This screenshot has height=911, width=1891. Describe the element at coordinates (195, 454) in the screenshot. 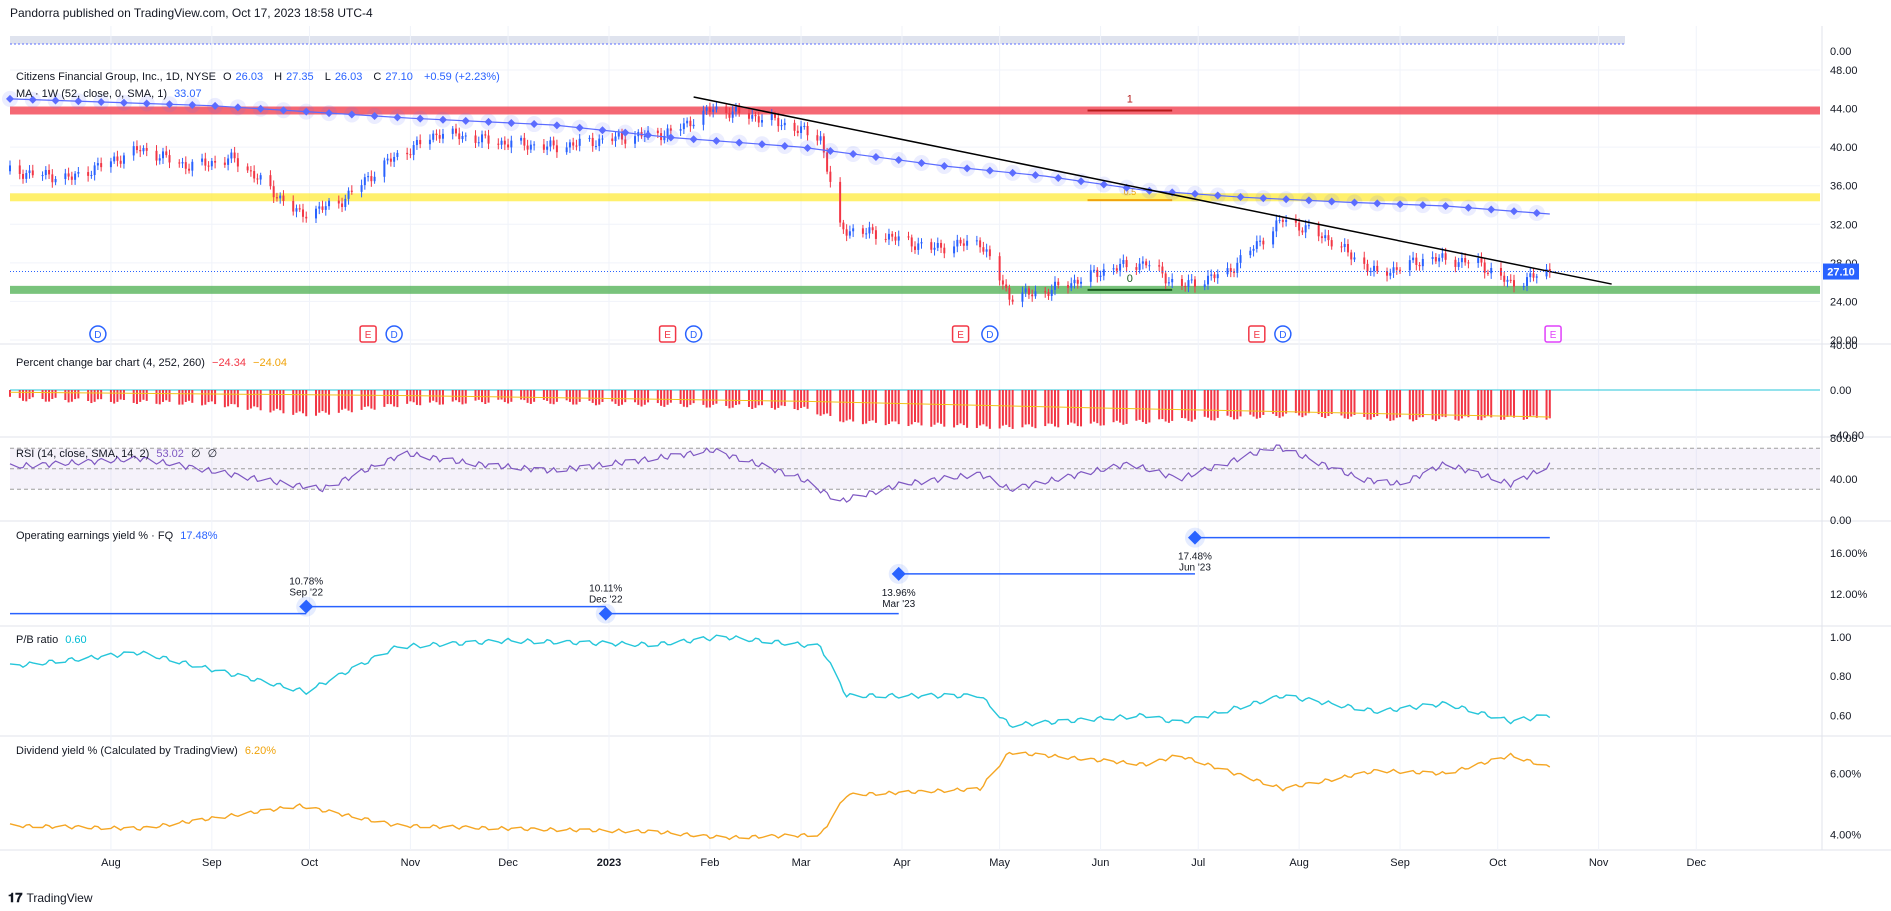

I see `rsi-band-1: ∅` at that location.